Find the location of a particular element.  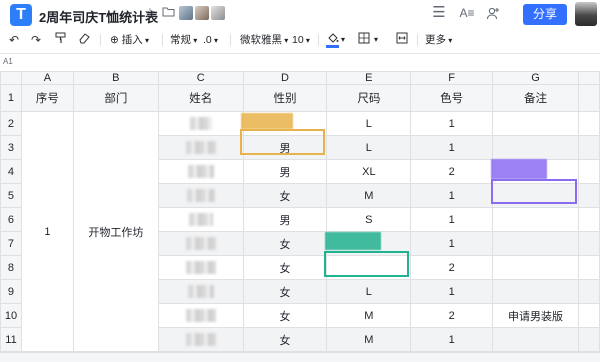

dept-cell: 开物工作坊 is located at coordinates (115, 231).